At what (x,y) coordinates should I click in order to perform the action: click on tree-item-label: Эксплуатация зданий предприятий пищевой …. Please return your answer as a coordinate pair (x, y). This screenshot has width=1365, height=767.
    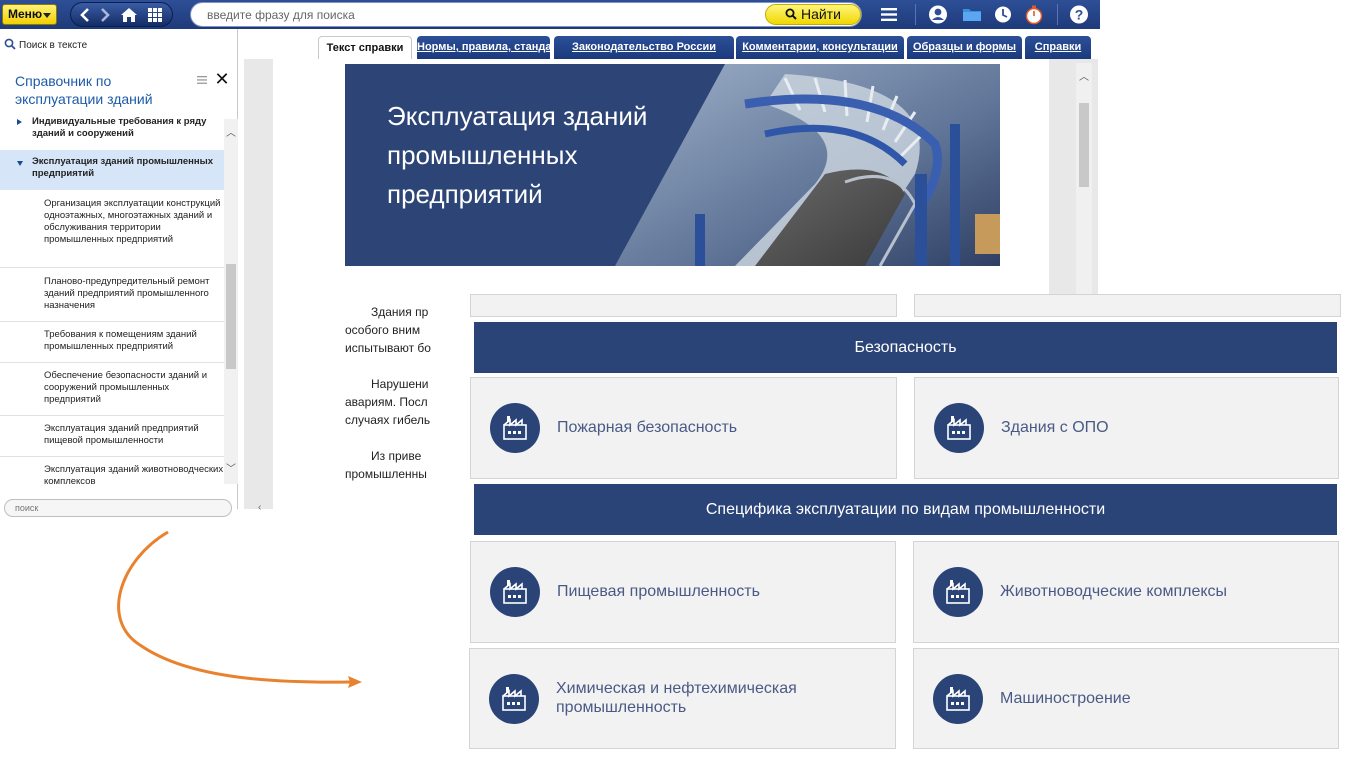
    Looking at the image, I should click on (121, 434).